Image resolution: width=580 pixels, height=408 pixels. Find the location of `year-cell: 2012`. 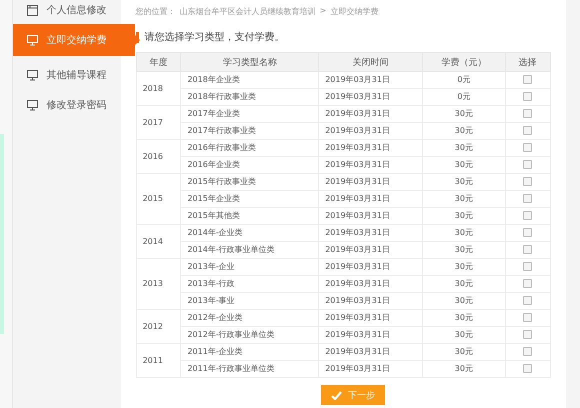

year-cell: 2012 is located at coordinates (158, 327).